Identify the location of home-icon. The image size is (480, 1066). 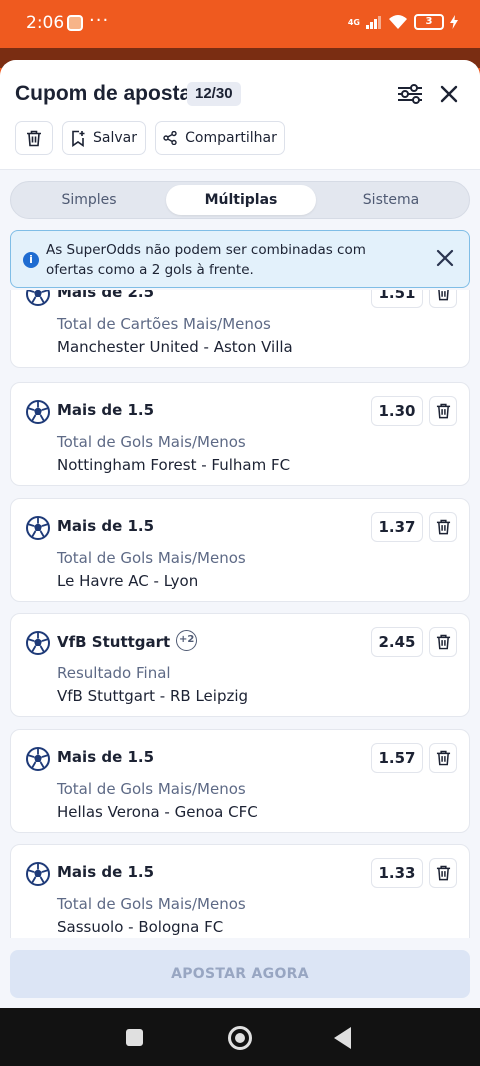
(240, 1038).